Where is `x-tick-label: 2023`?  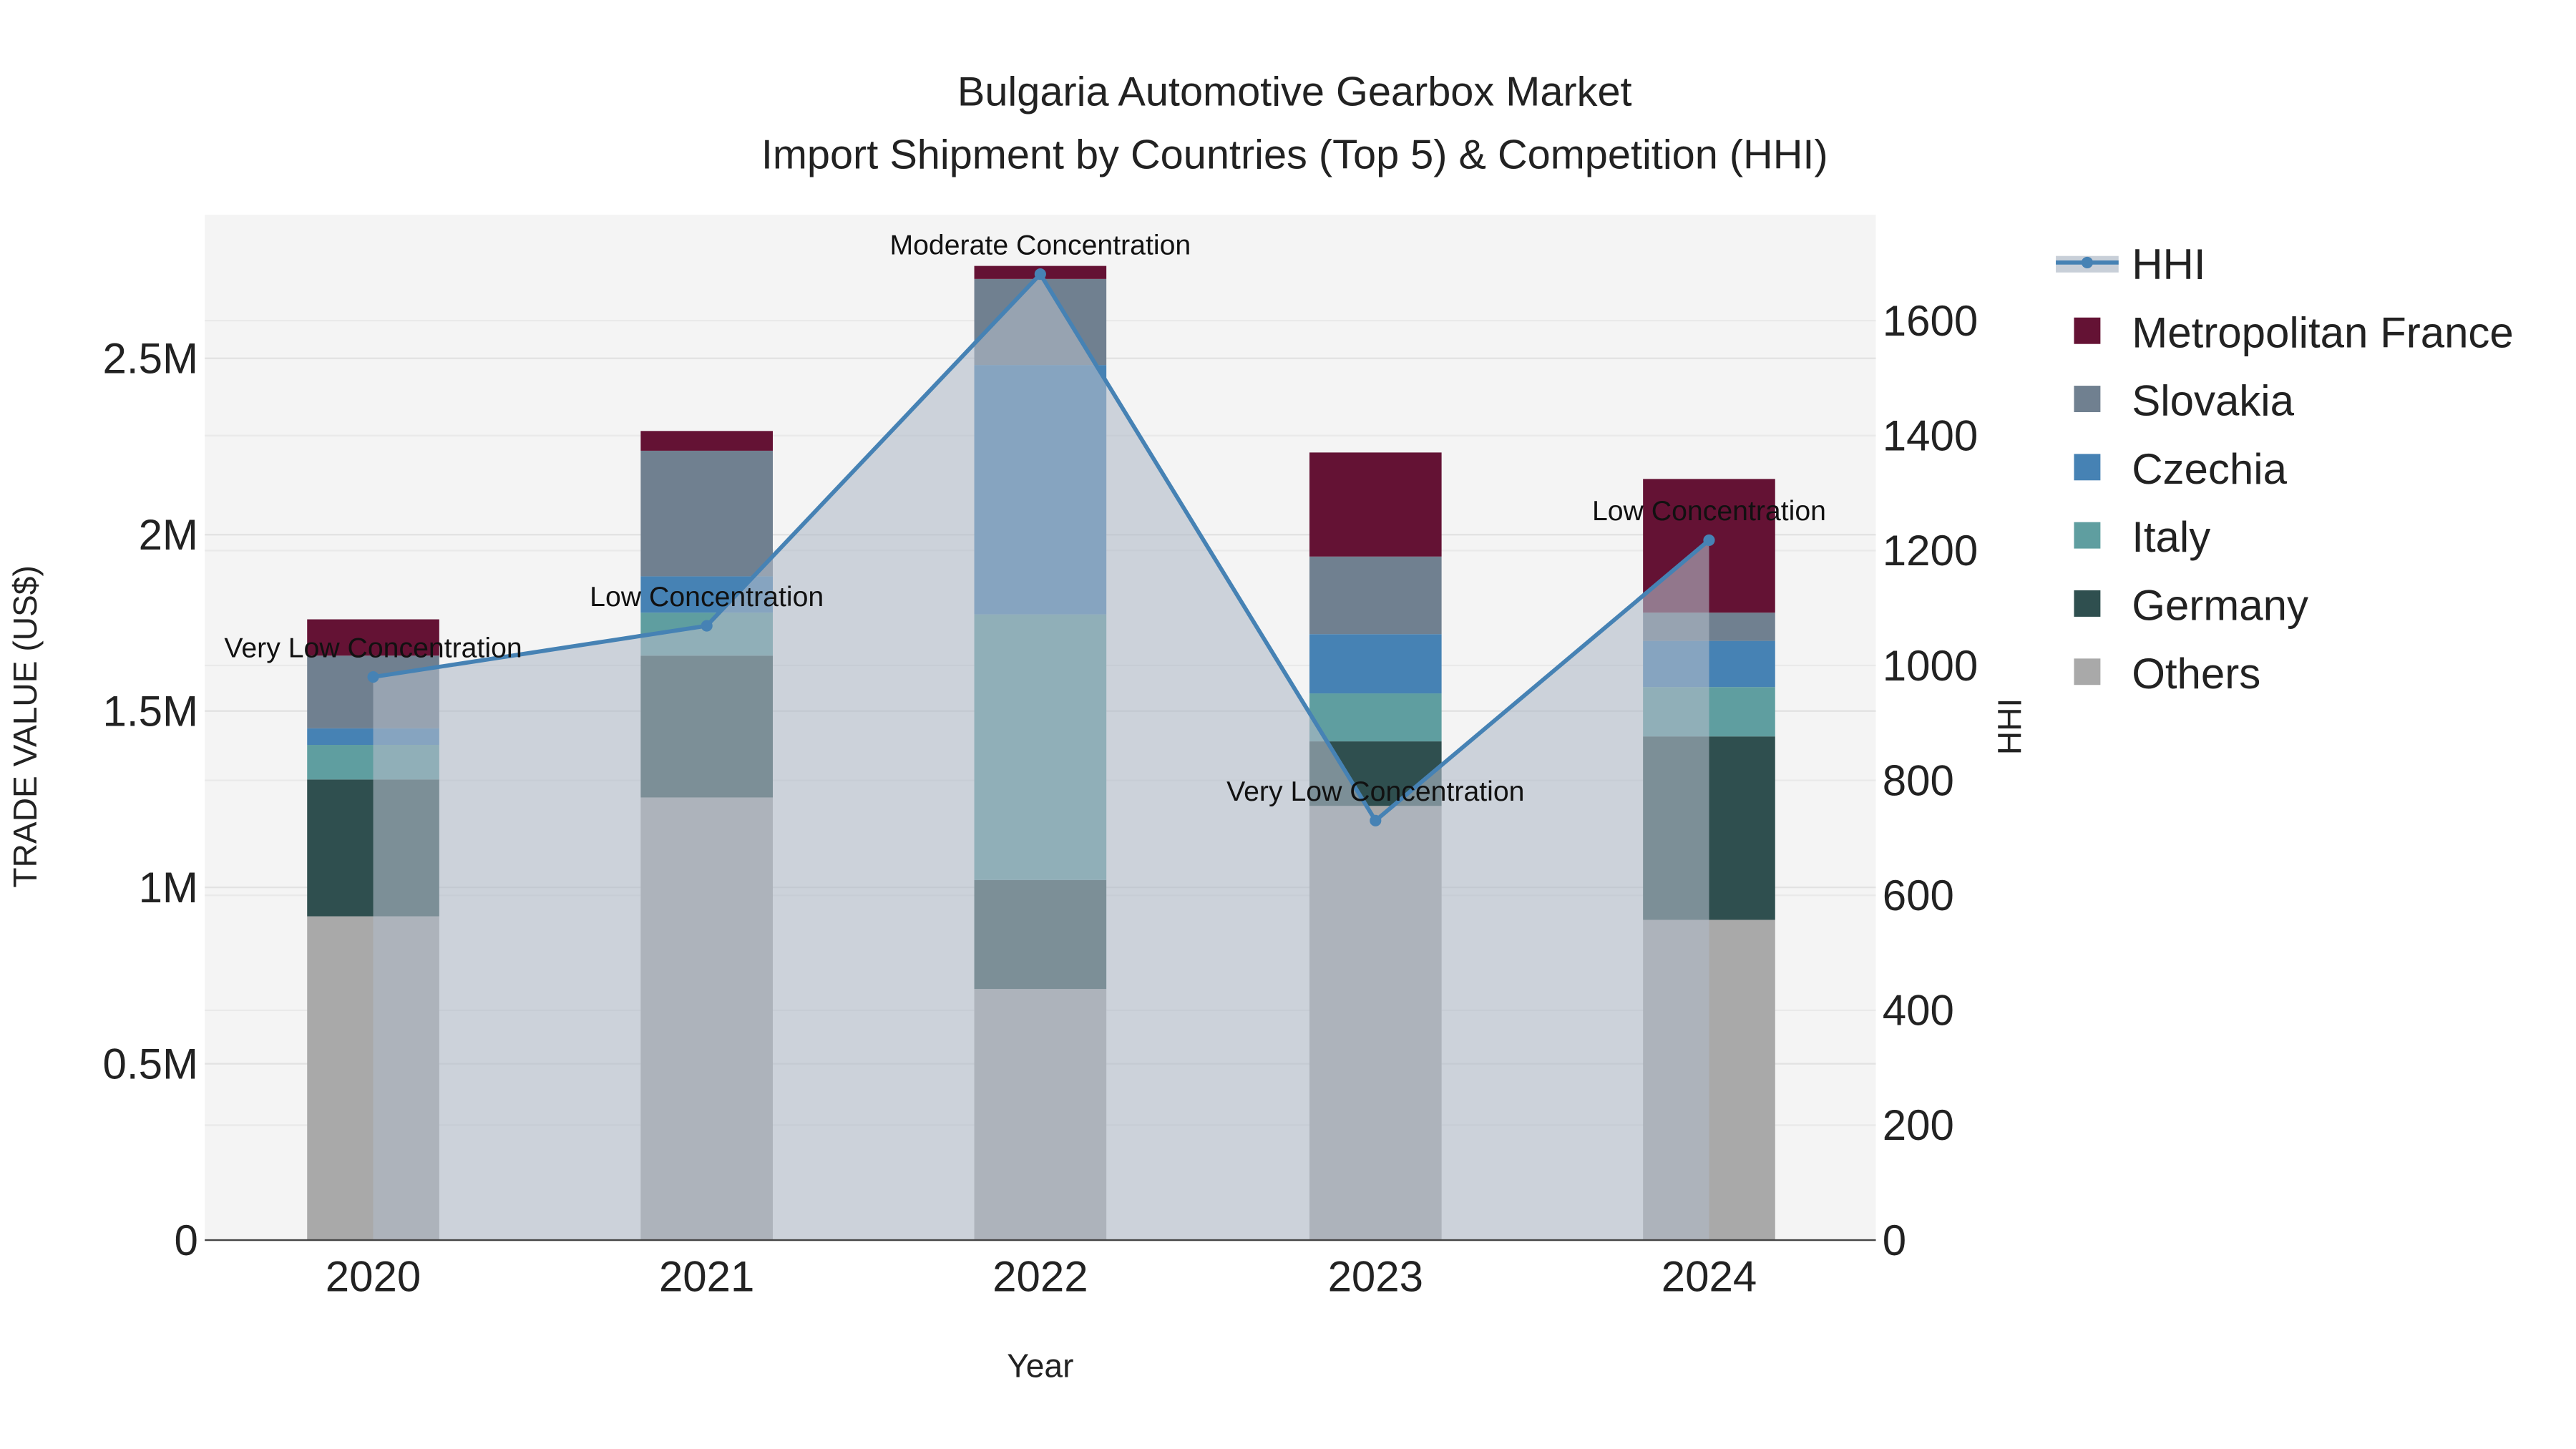
x-tick-label: 2023 is located at coordinates (1375, 1277).